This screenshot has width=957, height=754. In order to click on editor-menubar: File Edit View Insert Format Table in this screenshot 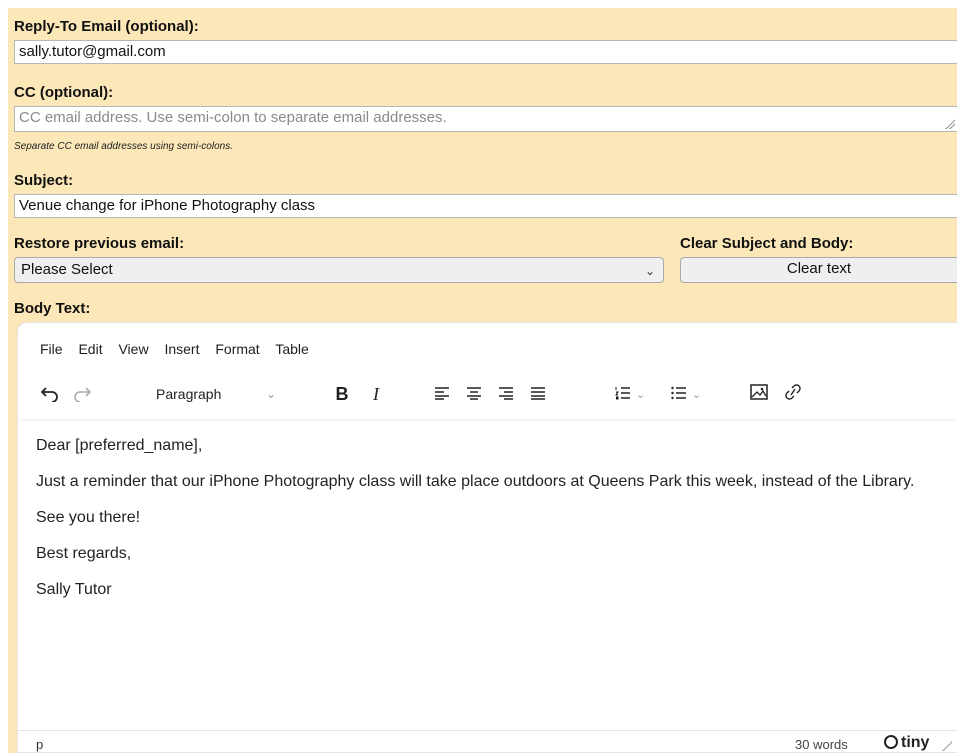, I will do `click(180, 349)`.